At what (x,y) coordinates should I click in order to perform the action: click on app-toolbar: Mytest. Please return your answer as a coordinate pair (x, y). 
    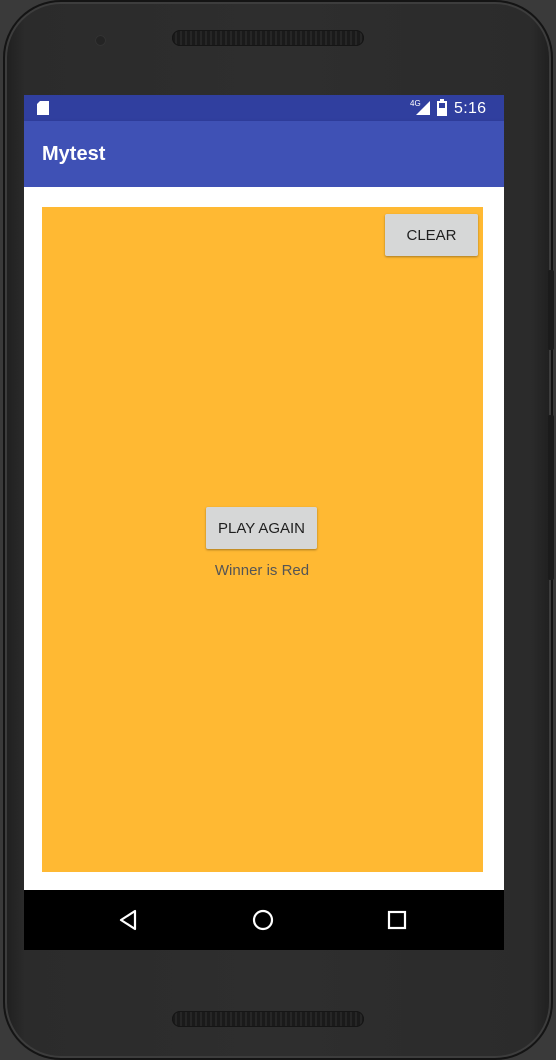
    Looking at the image, I should click on (264, 154).